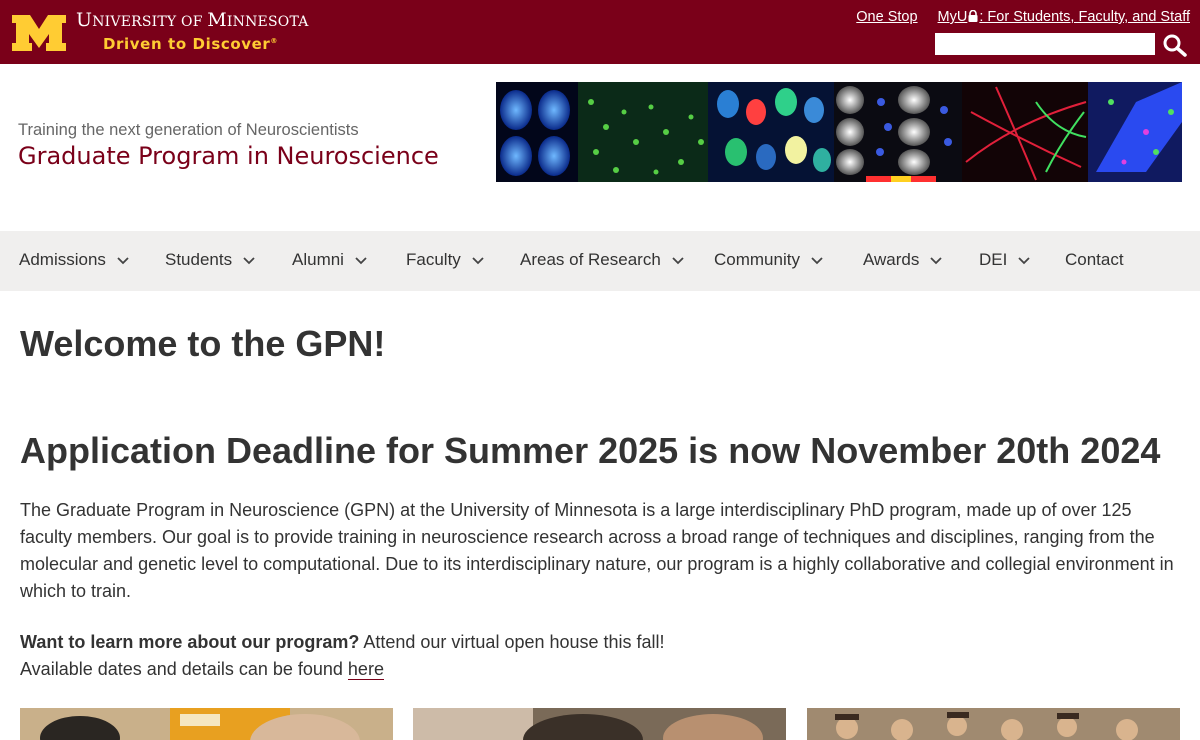 The image size is (1200, 740). What do you see at coordinates (590, 259) in the screenshot?
I see `nav-item-label: Areas of Research` at bounding box center [590, 259].